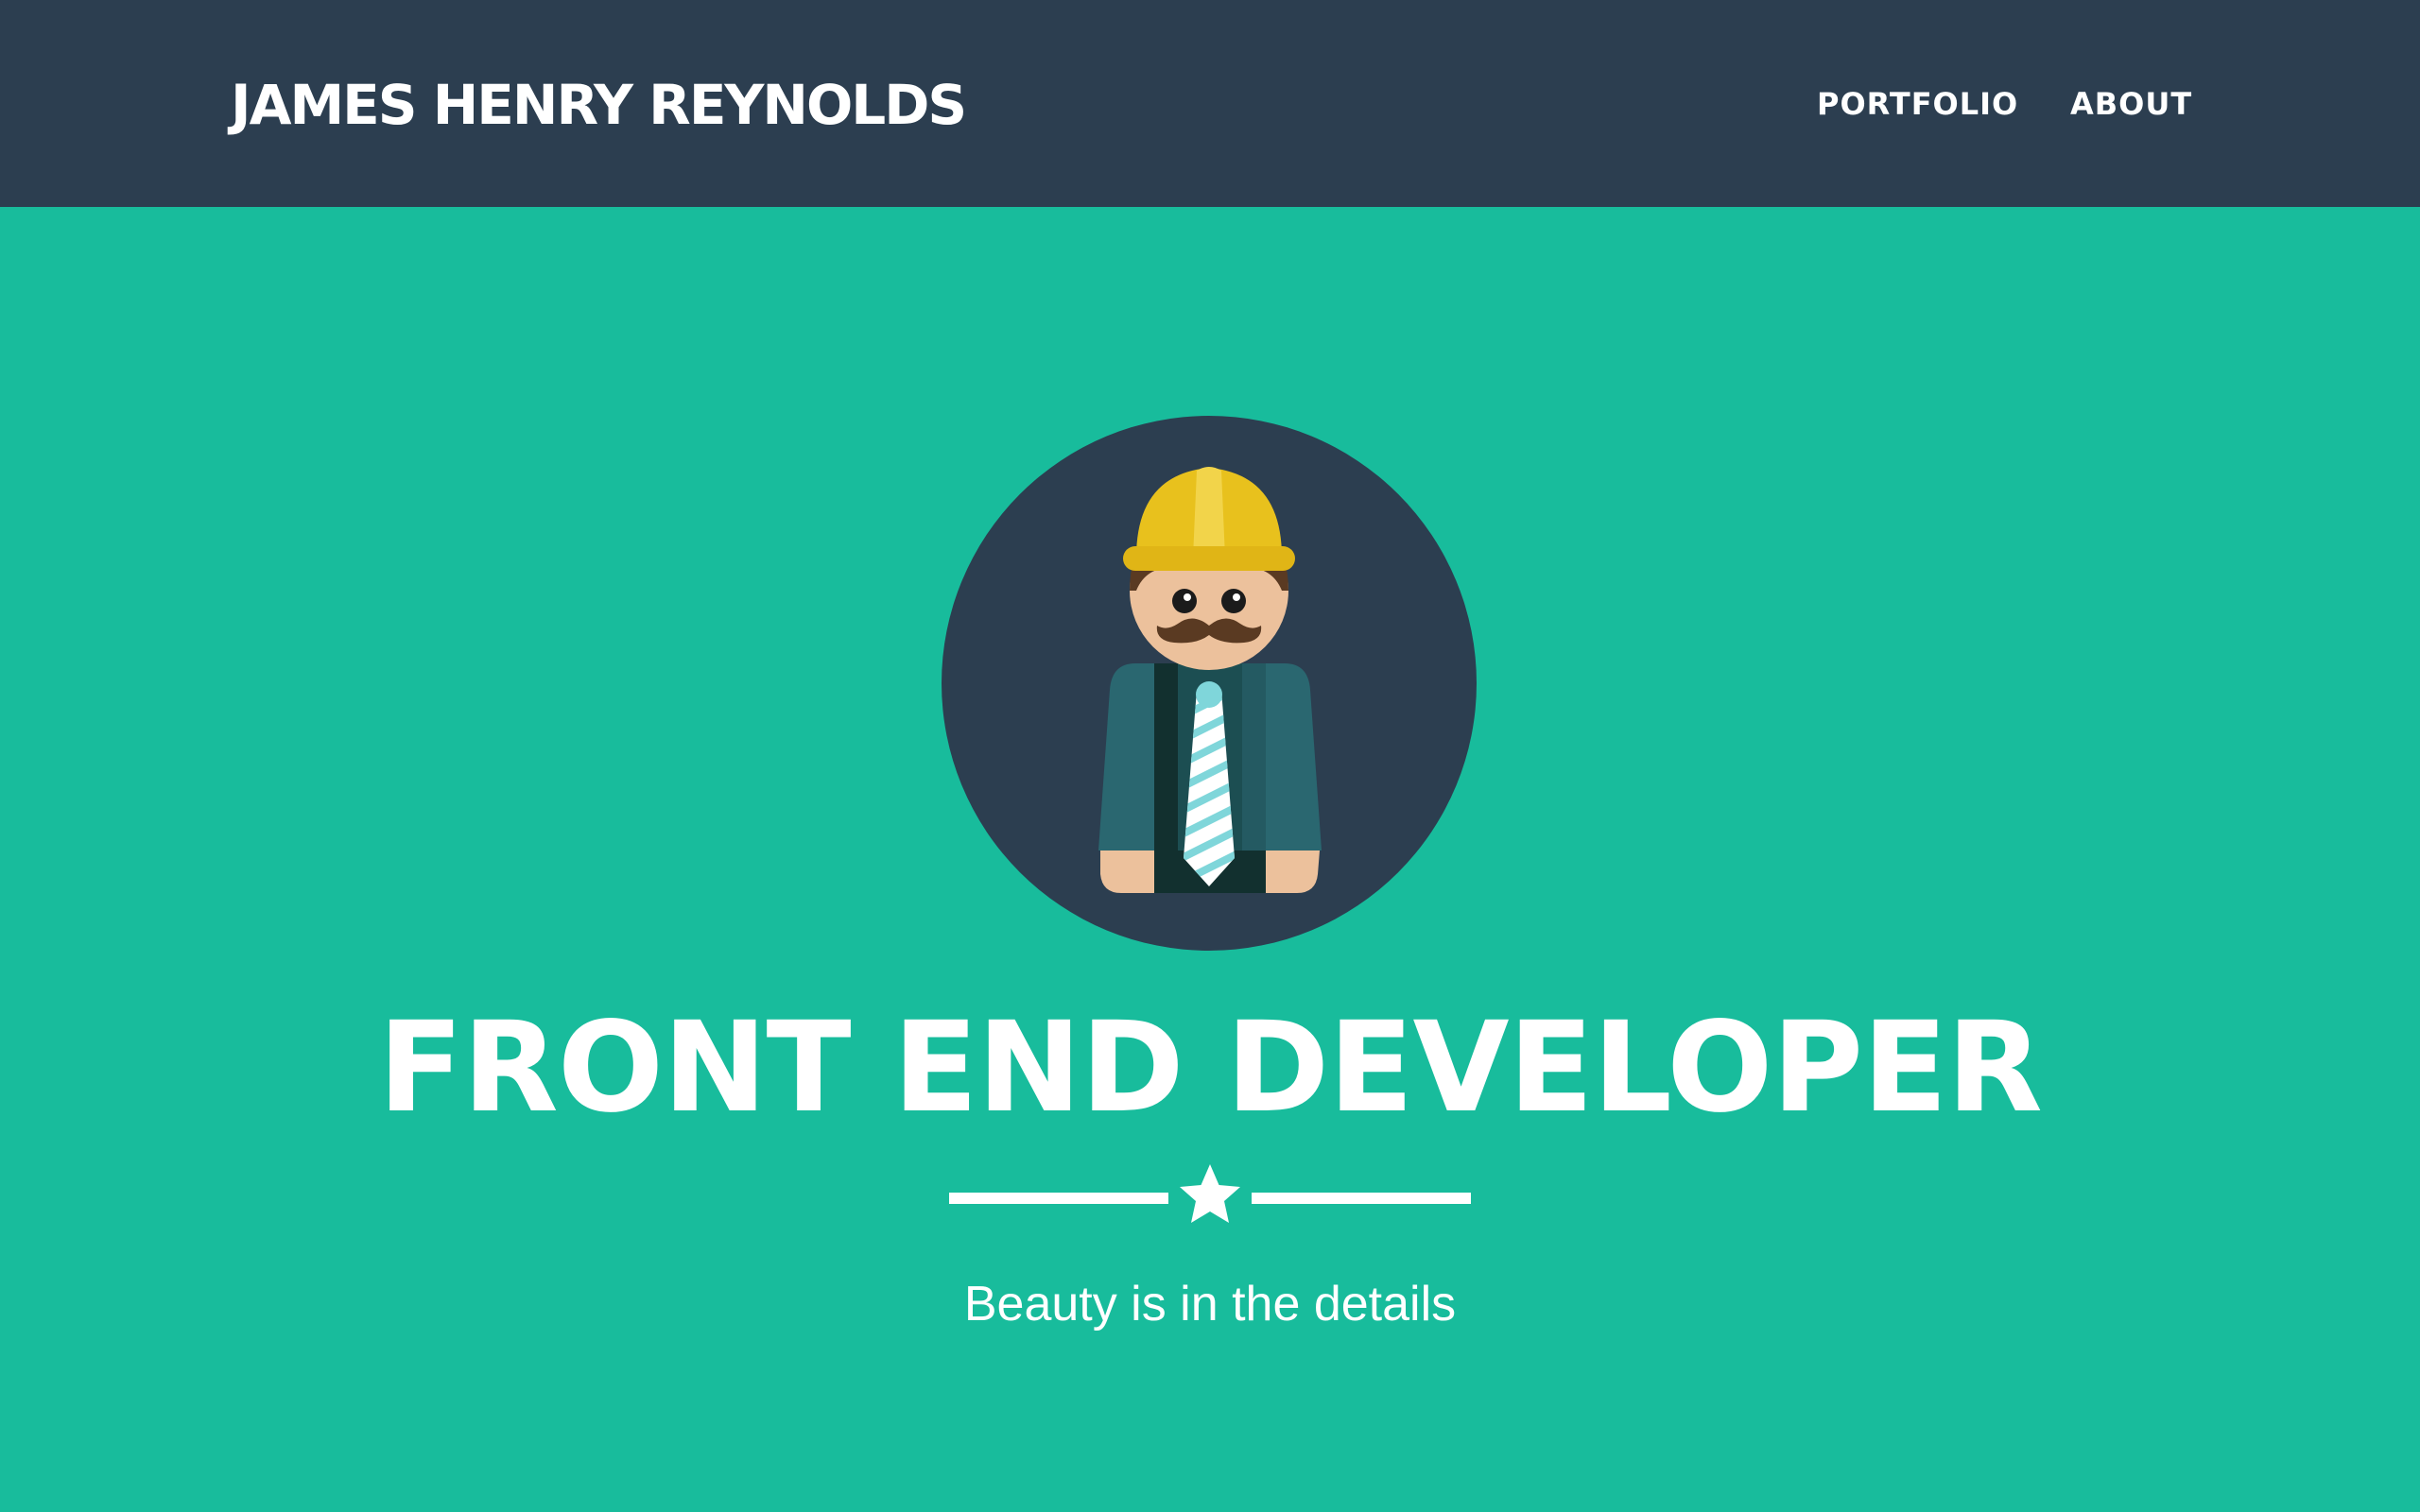 The width and height of the screenshot is (2420, 1512). I want to click on brand-link: JAMES HENRY REYNOLDS, so click(599, 105).